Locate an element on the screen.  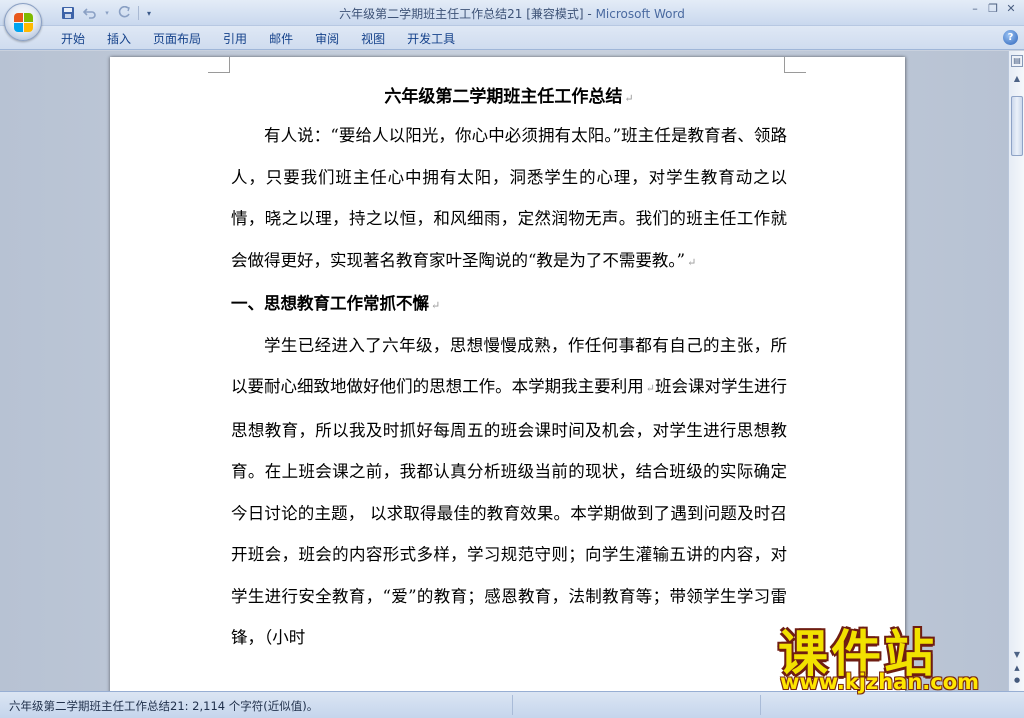
kjzhan-watermark-logo: 课件站 www.kjzhan.com is located at coordinates (888, 654).